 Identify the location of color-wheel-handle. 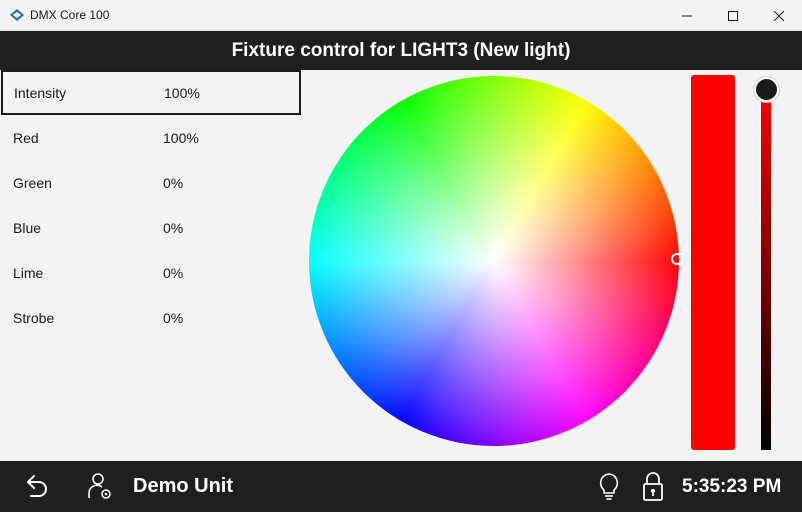
(677, 259).